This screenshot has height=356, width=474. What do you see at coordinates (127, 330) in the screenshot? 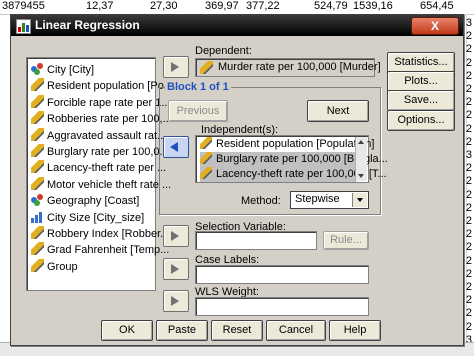
I see `ok-button: OK` at bounding box center [127, 330].